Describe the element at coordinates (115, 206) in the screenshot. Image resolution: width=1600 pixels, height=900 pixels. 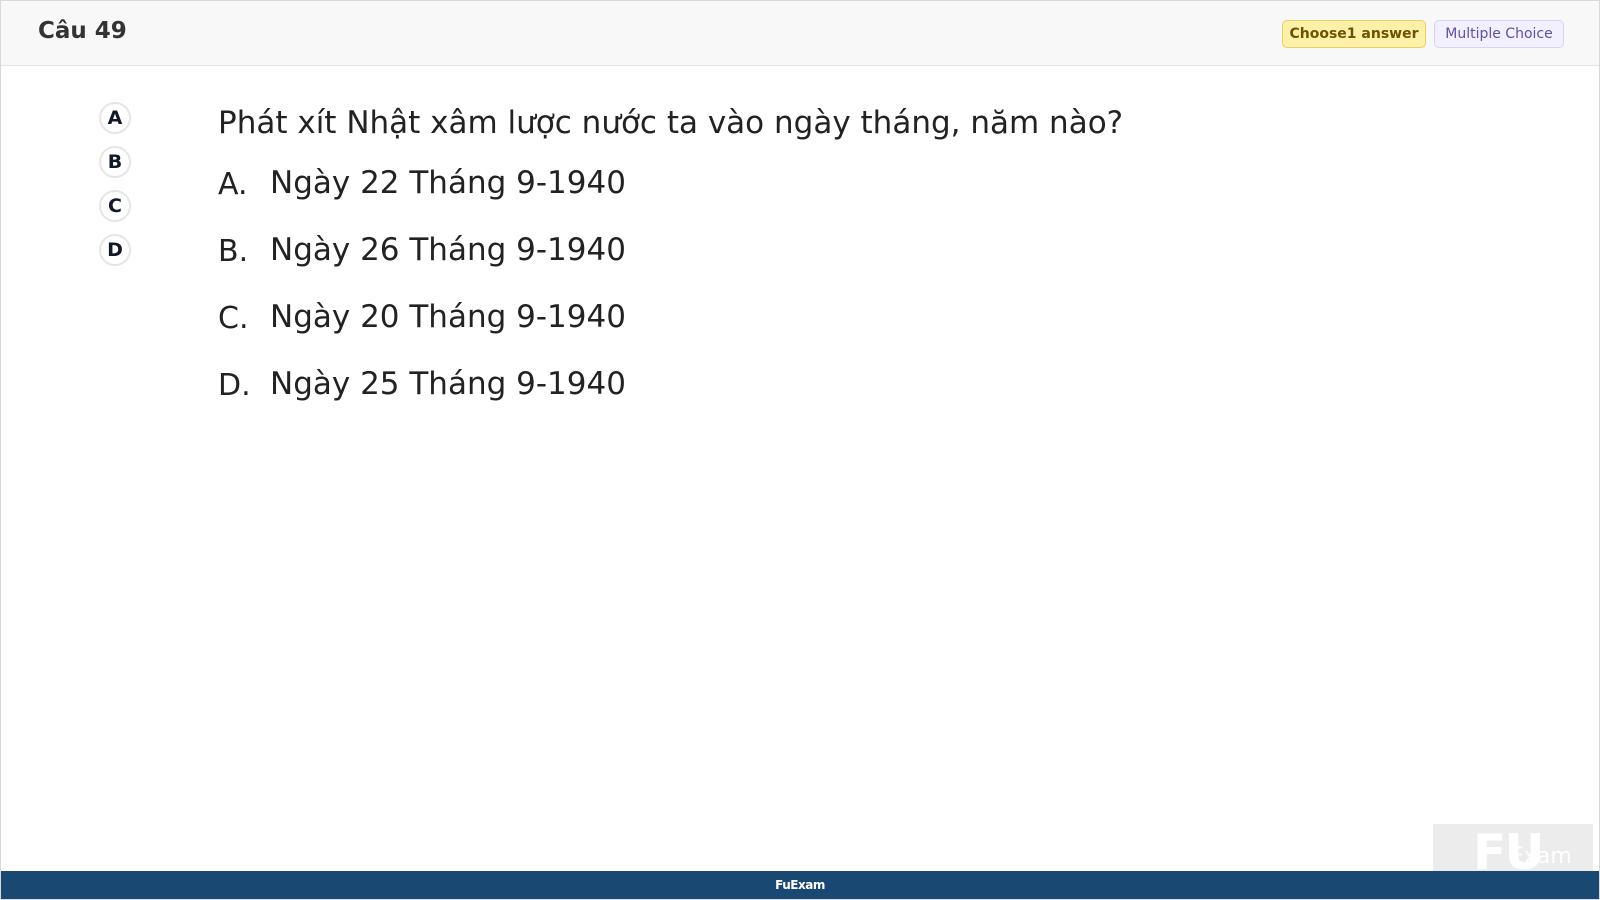
I see `choice-c-button: C` at that location.